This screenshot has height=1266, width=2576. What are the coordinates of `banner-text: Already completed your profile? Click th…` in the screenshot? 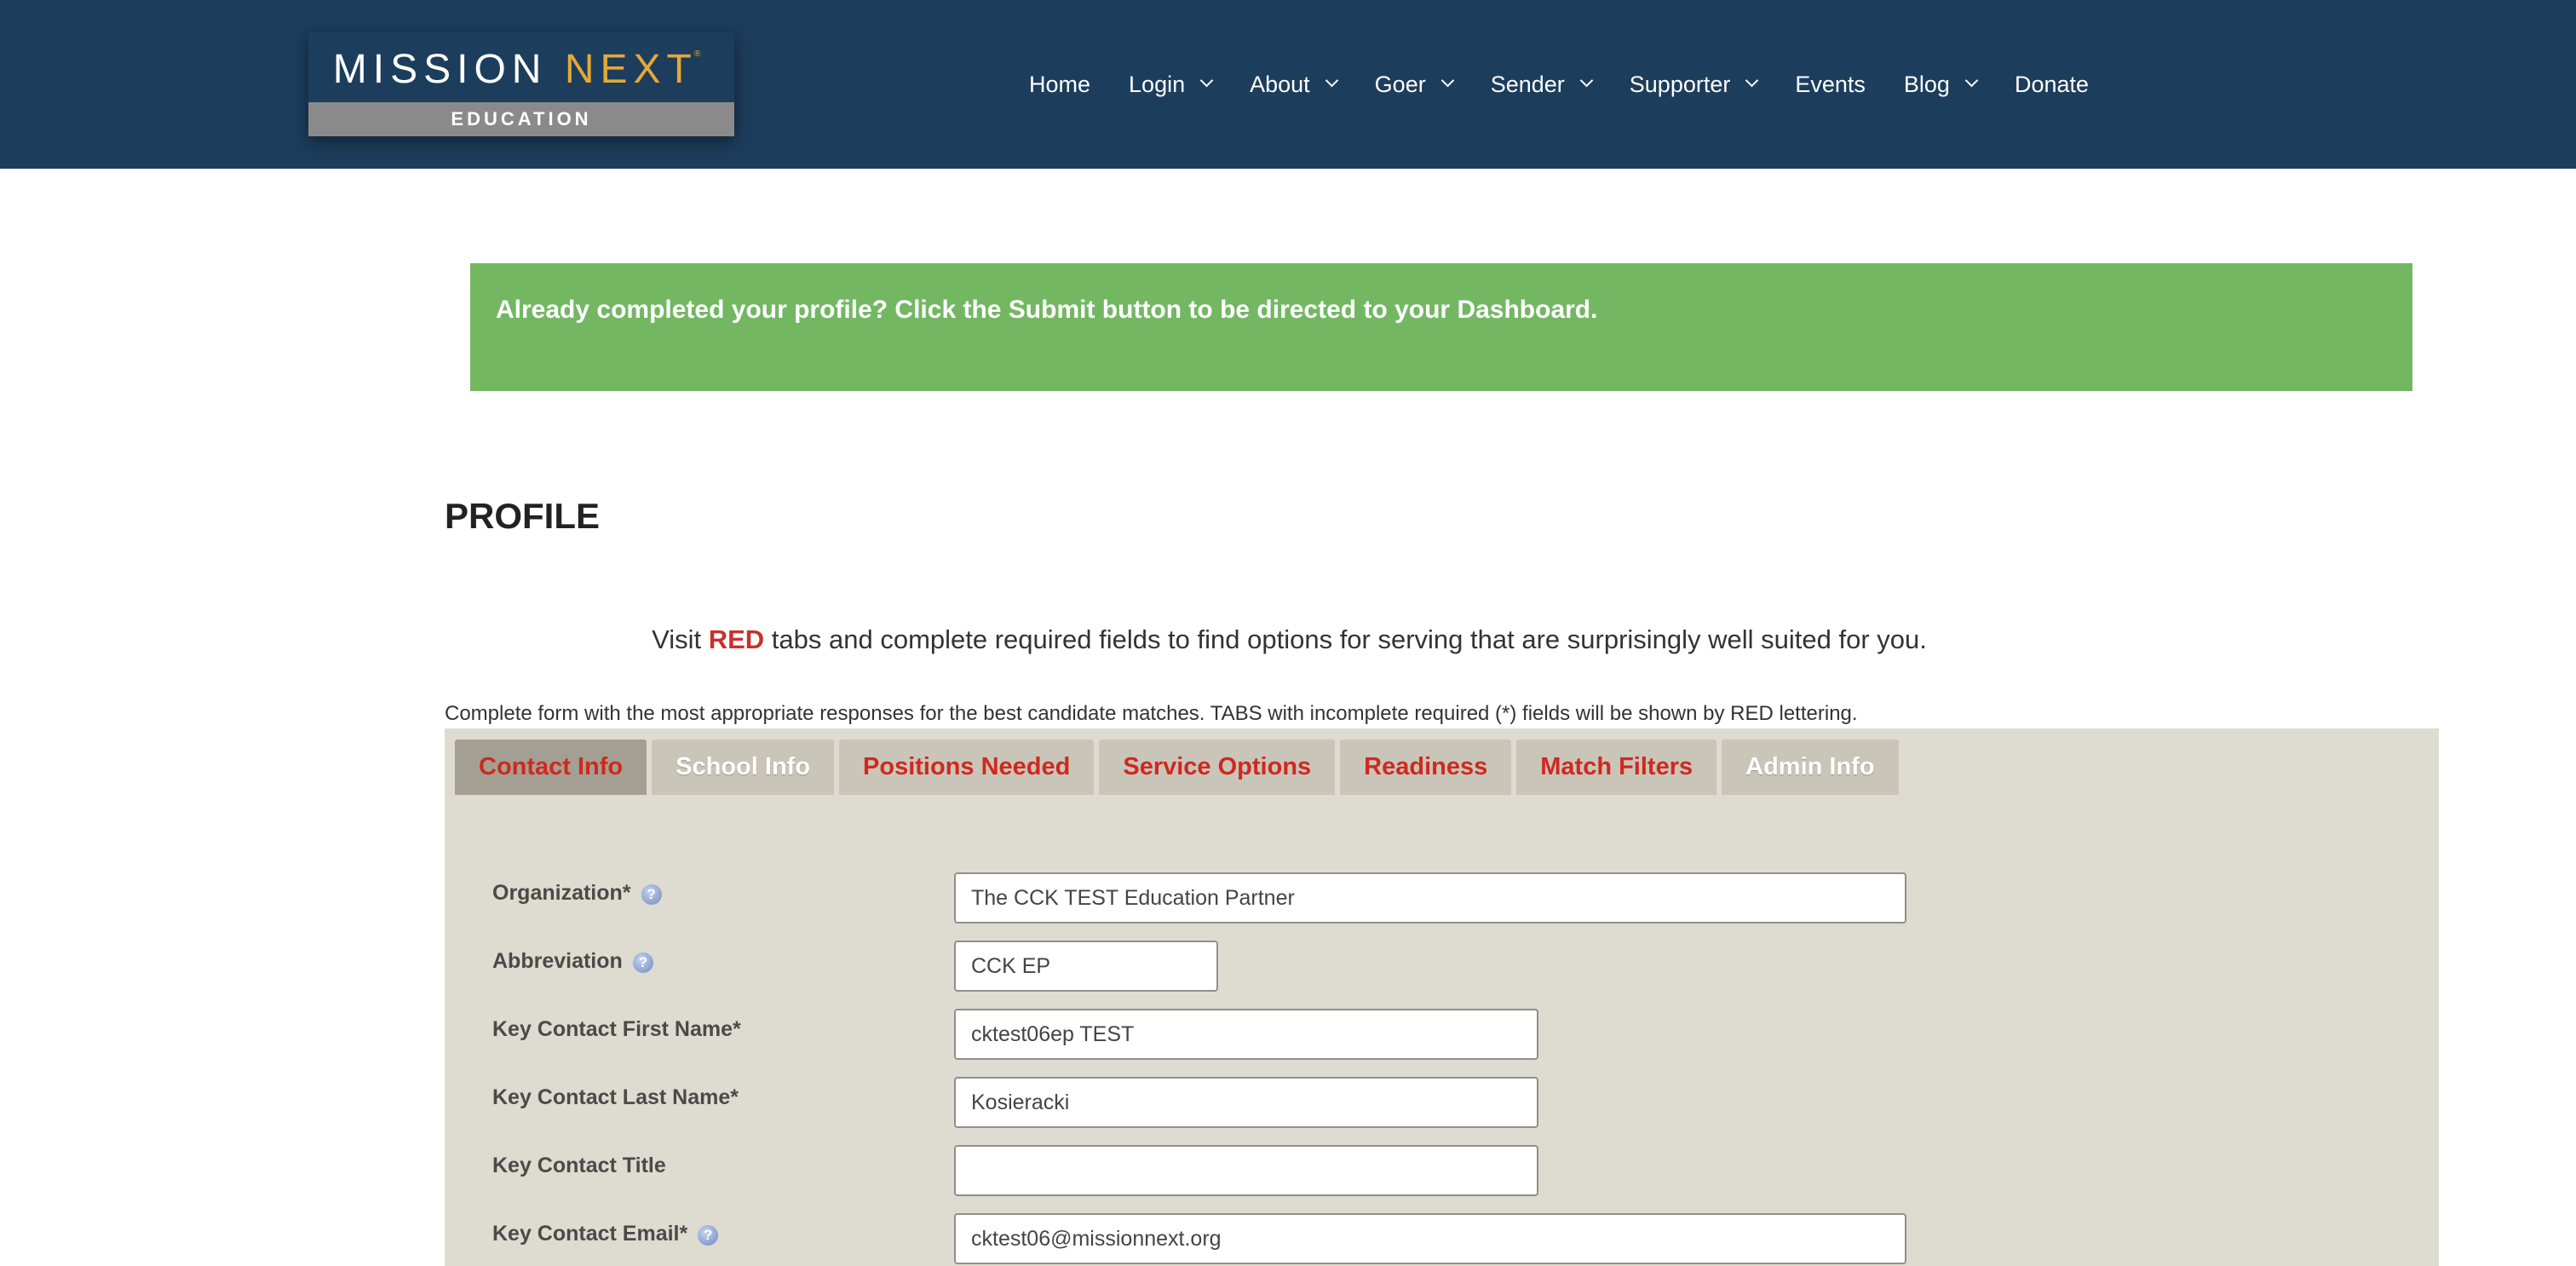 It's located at (1047, 310).